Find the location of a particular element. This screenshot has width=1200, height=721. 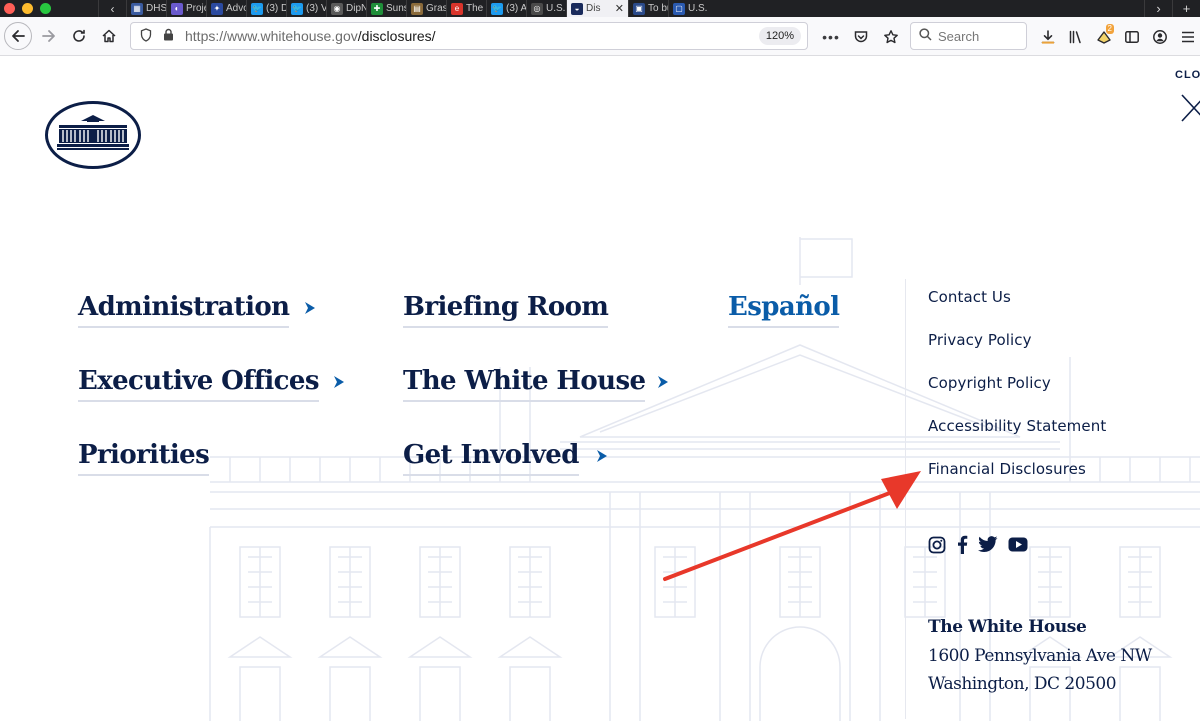

browser-tab: ◎U.S. D is located at coordinates (546, 8).